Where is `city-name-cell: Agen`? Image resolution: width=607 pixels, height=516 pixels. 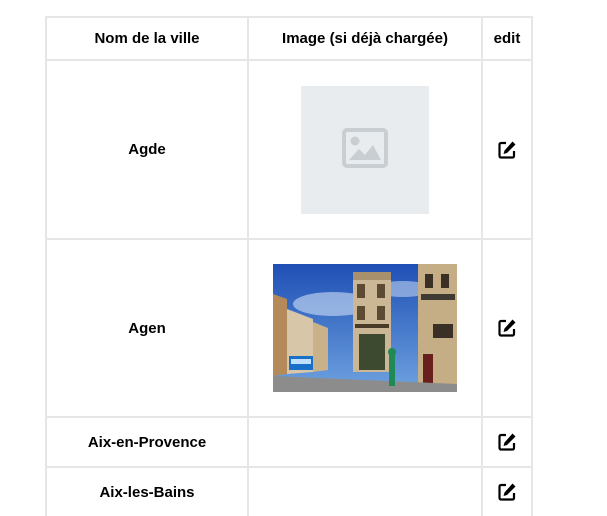
city-name-cell: Agen is located at coordinates (147, 328).